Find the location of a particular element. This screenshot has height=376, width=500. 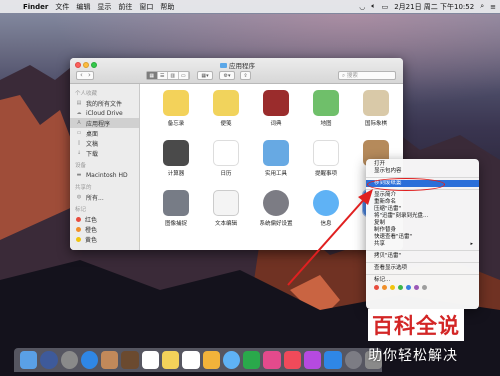

close-button is located at coordinates (78, 65).